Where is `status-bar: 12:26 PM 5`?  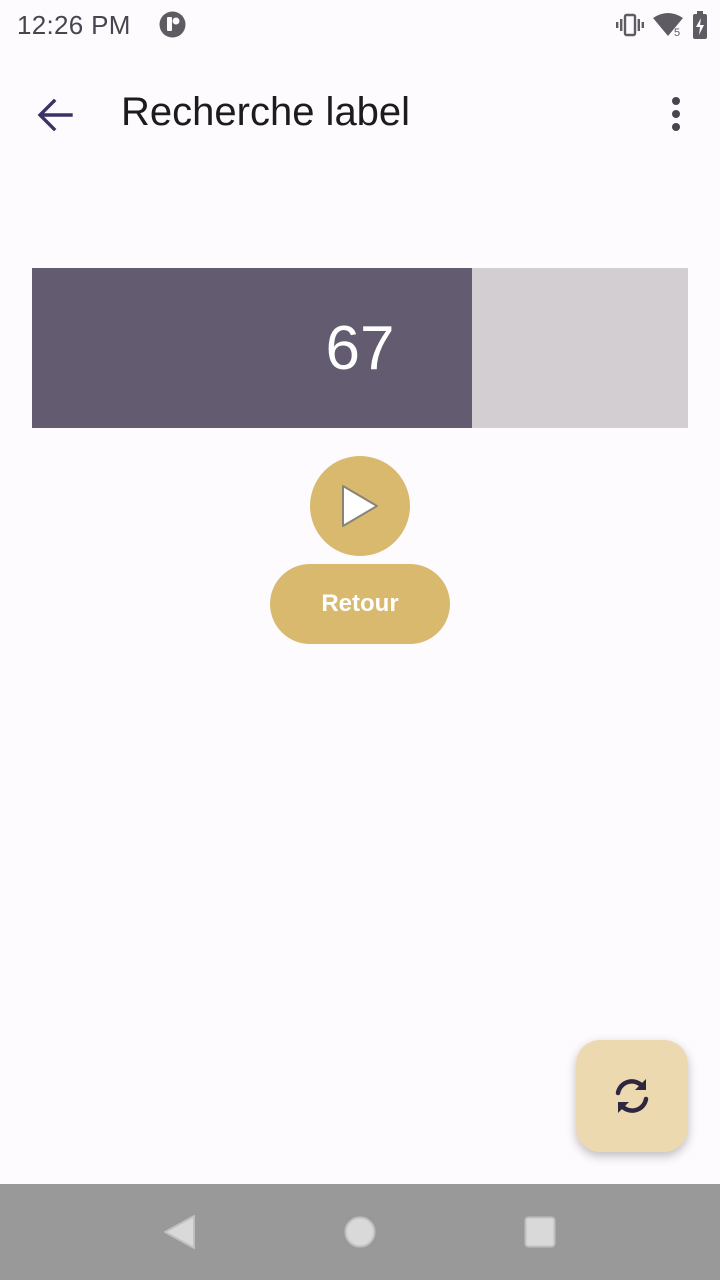 status-bar: 12:26 PM 5 is located at coordinates (360, 24).